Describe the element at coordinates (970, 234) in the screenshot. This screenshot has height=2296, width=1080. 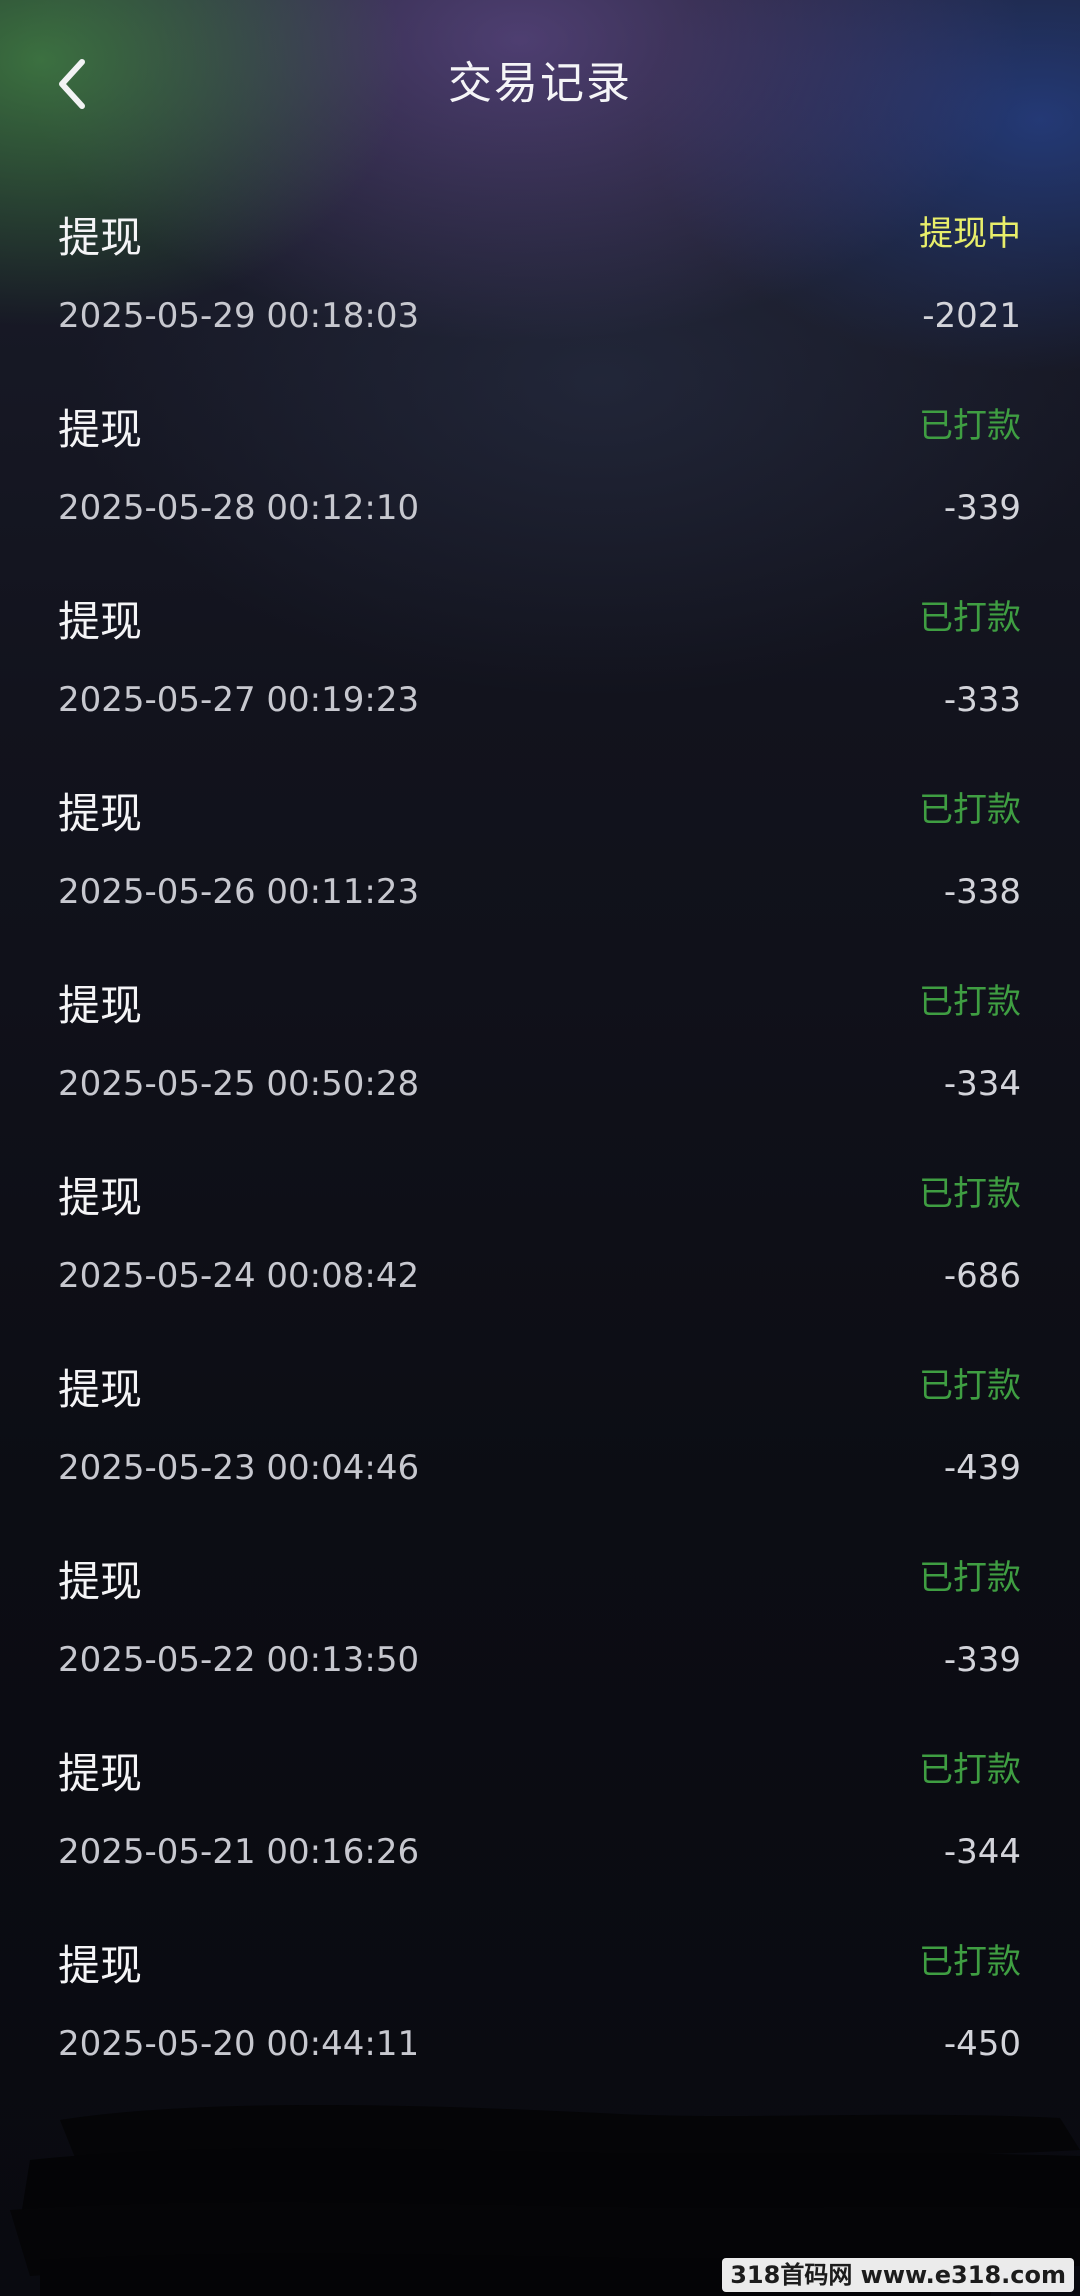
I see `transaction-status: 提现中` at that location.